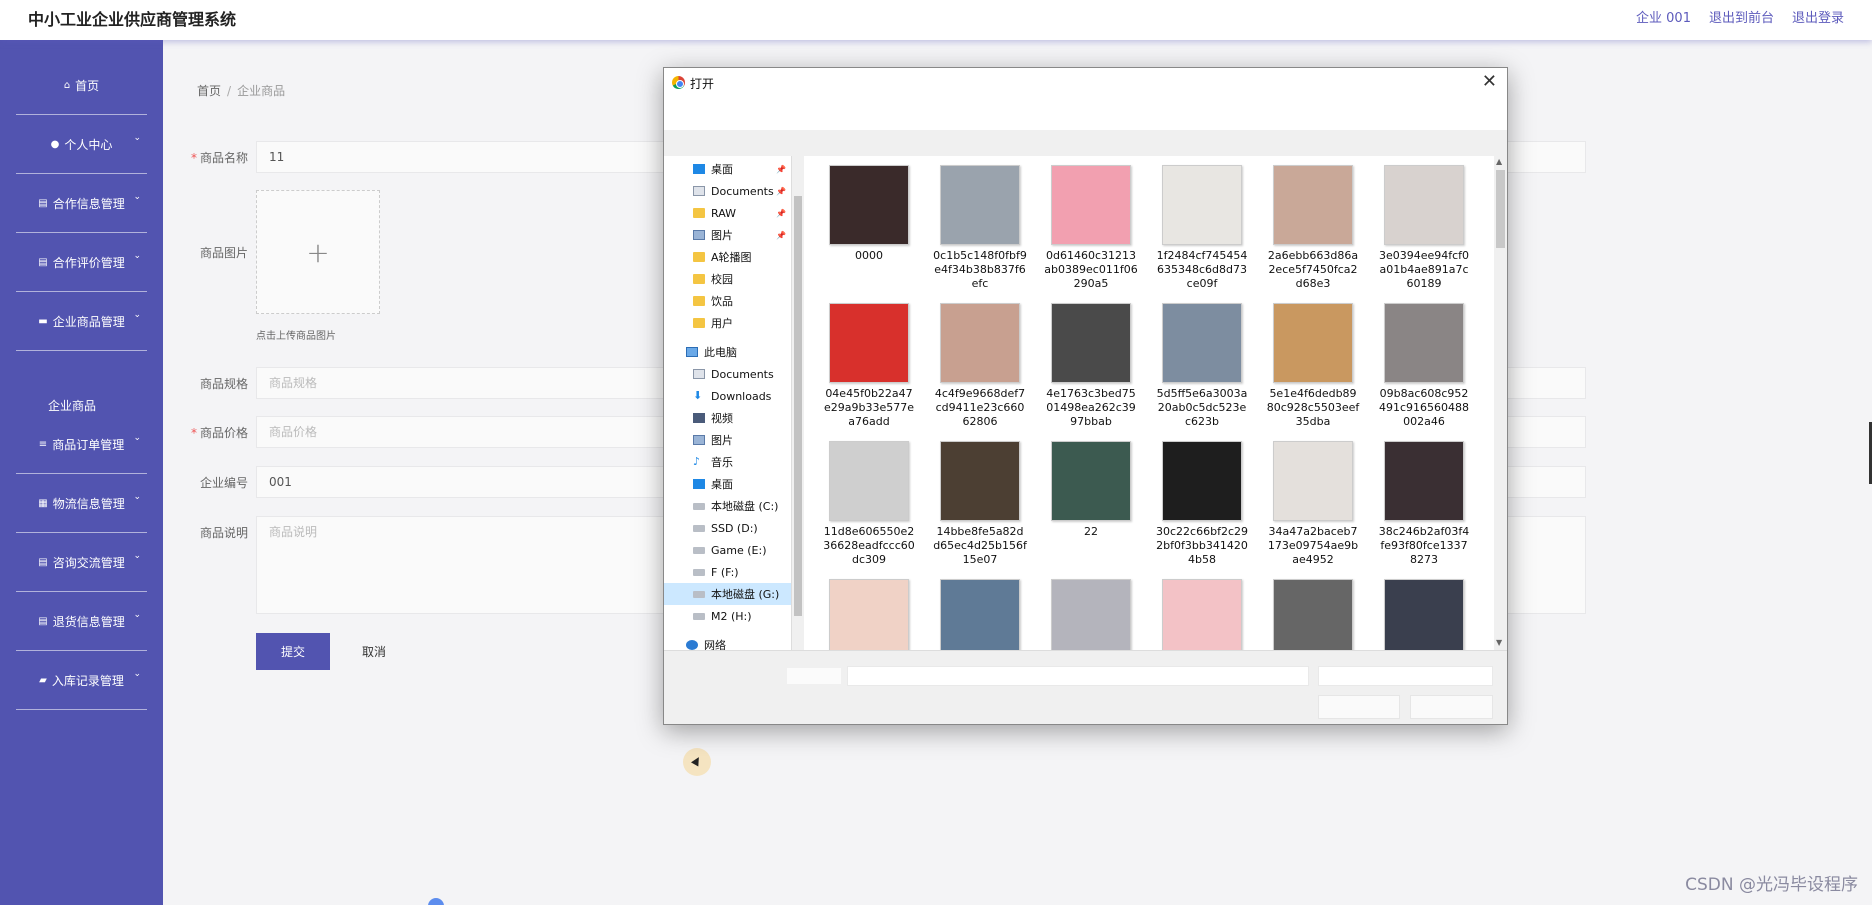  Describe the element at coordinates (87, 85) in the screenshot. I see `sidebar-item-label: 首页` at that location.